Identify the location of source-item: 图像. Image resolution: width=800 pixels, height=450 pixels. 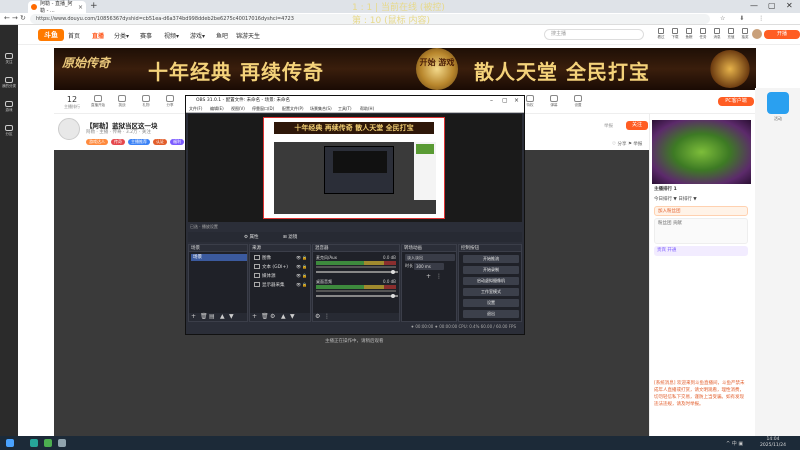
(262, 258).